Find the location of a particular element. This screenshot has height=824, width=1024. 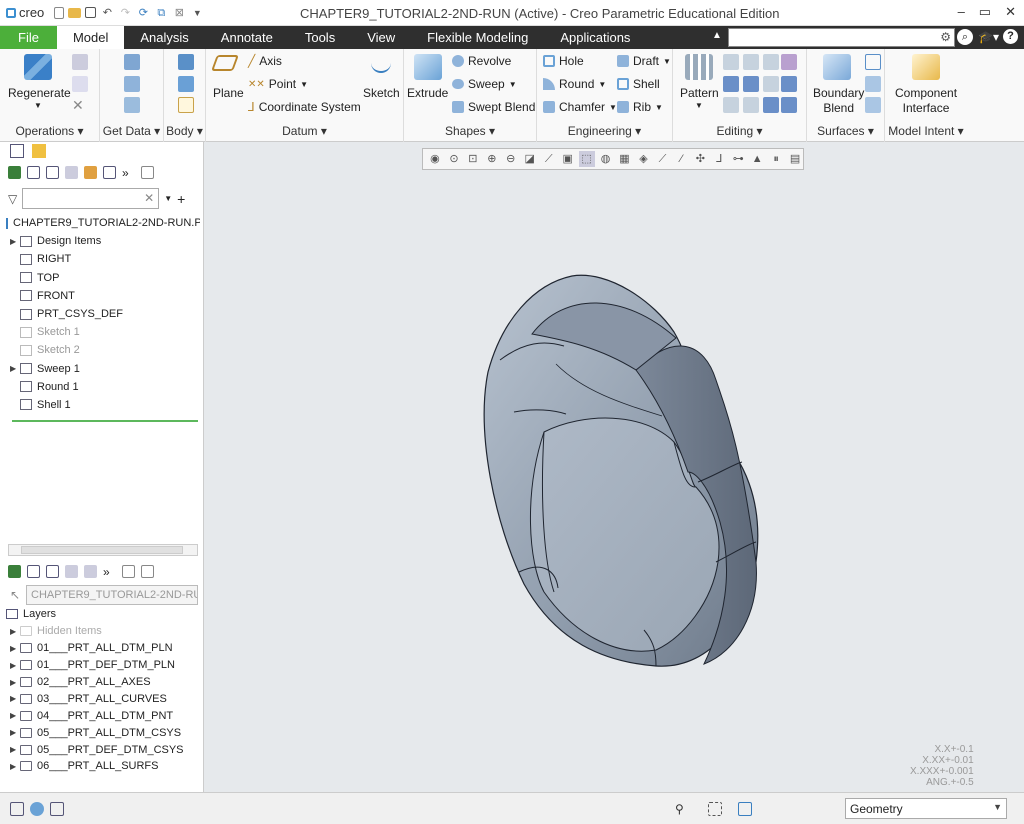

tab-annotate: Annotate is located at coordinates (247, 37).